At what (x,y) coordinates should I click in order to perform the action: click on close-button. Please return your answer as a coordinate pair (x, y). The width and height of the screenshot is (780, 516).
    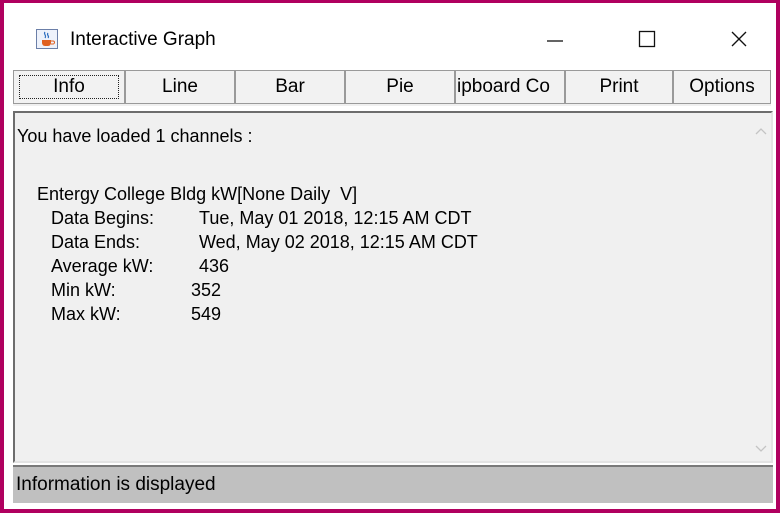
    Looking at the image, I should click on (738, 39).